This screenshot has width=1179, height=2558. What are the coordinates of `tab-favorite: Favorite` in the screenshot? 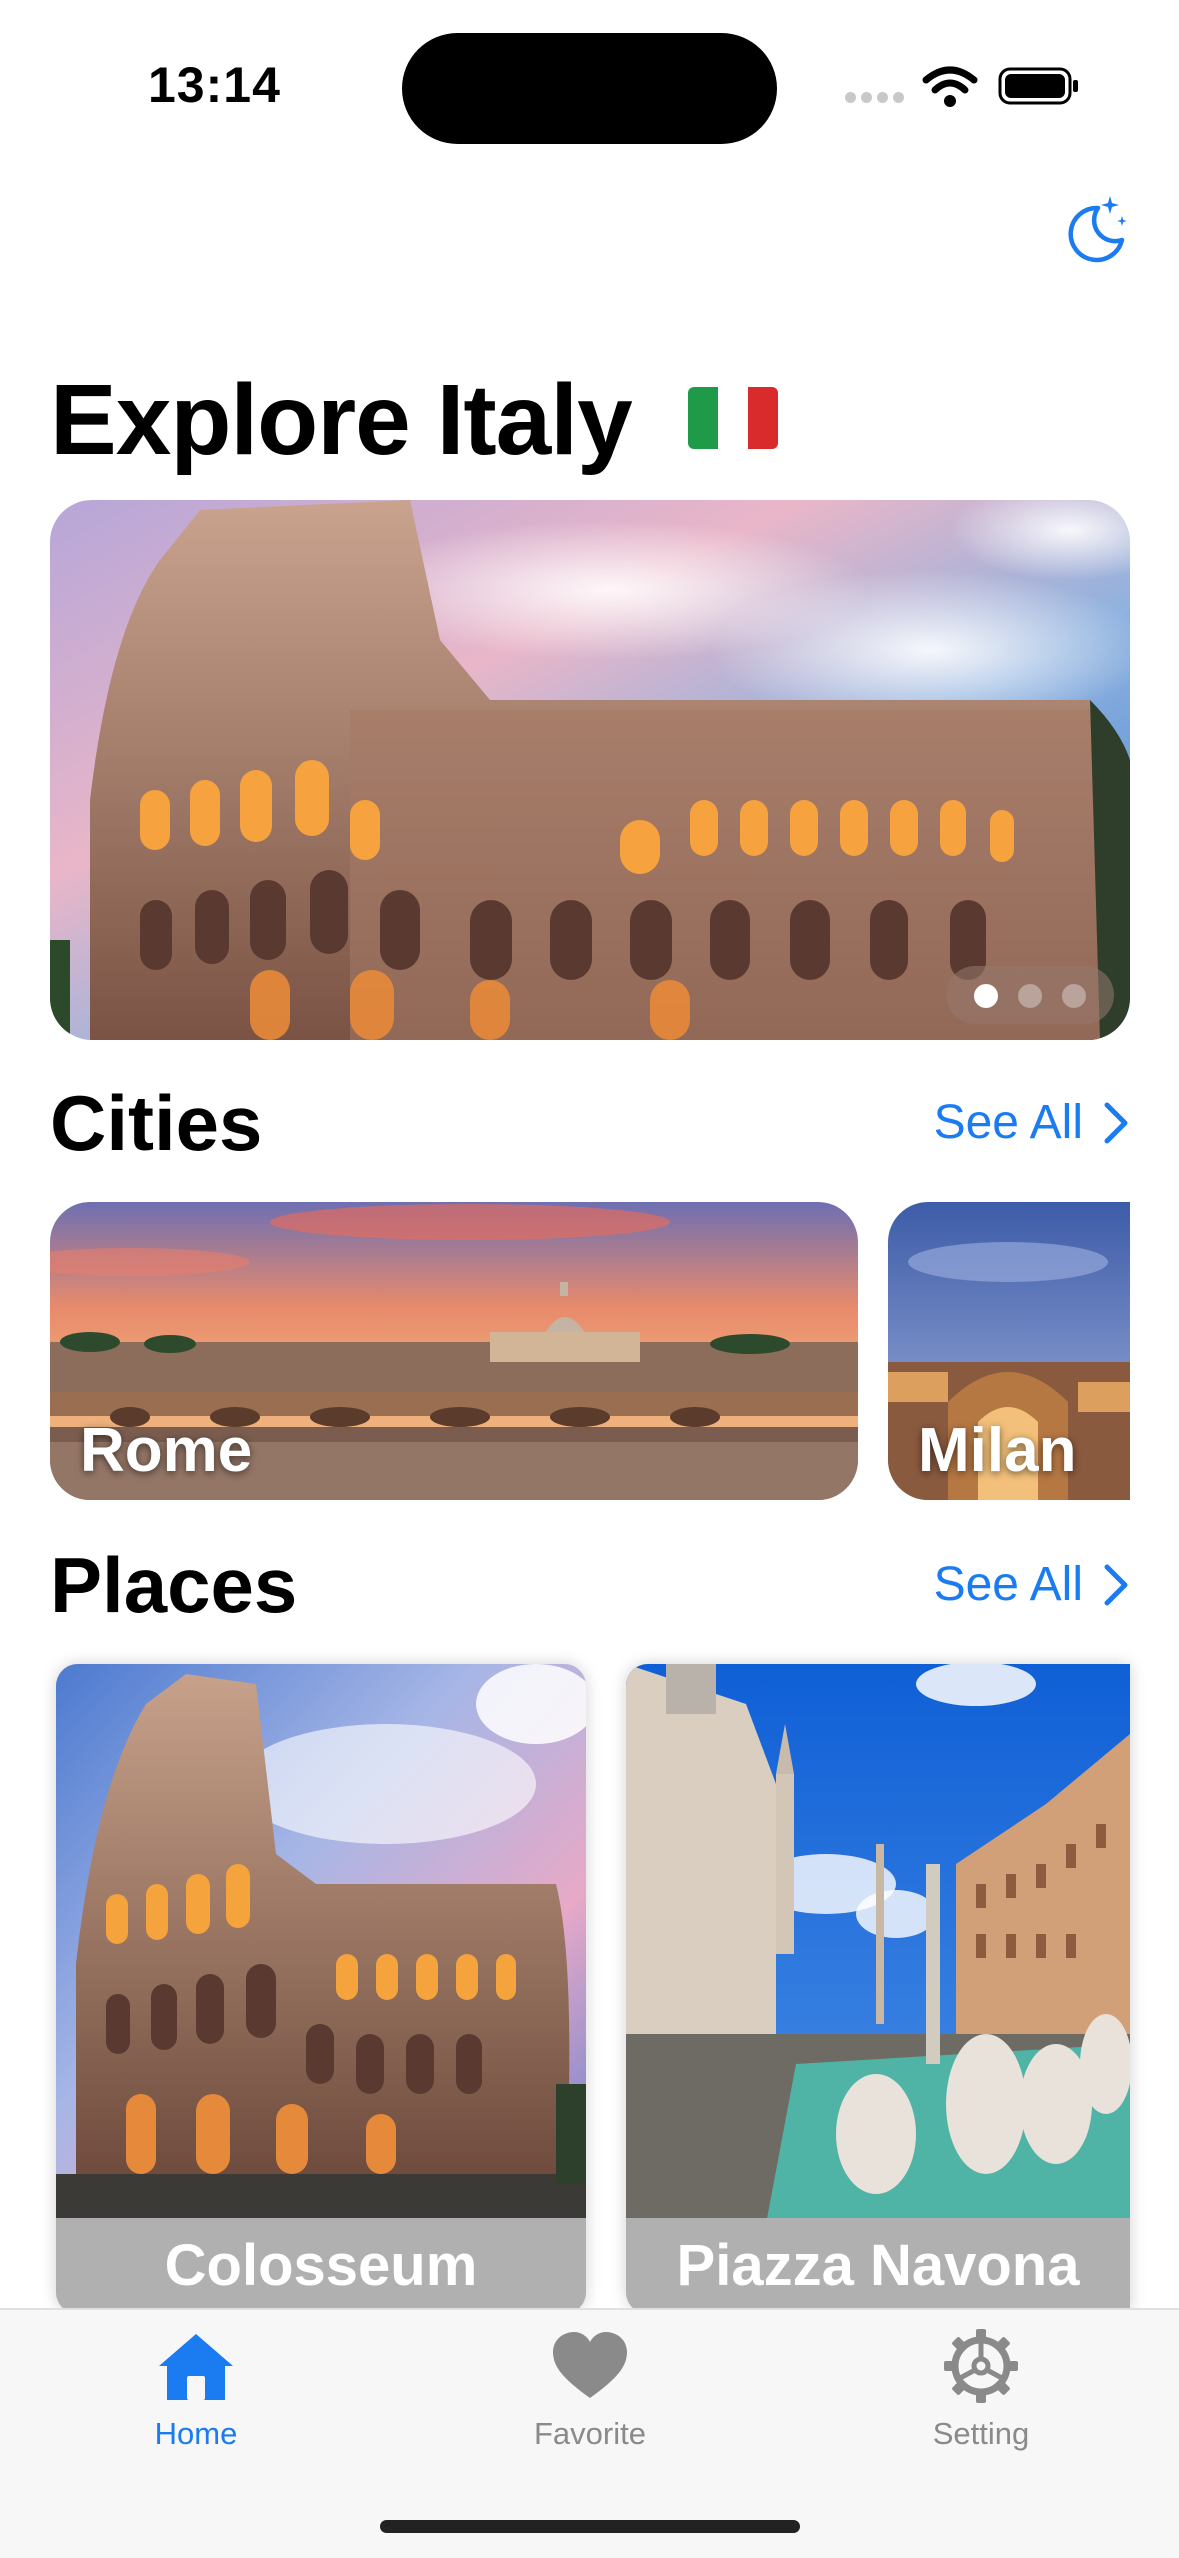 It's located at (590, 2390).